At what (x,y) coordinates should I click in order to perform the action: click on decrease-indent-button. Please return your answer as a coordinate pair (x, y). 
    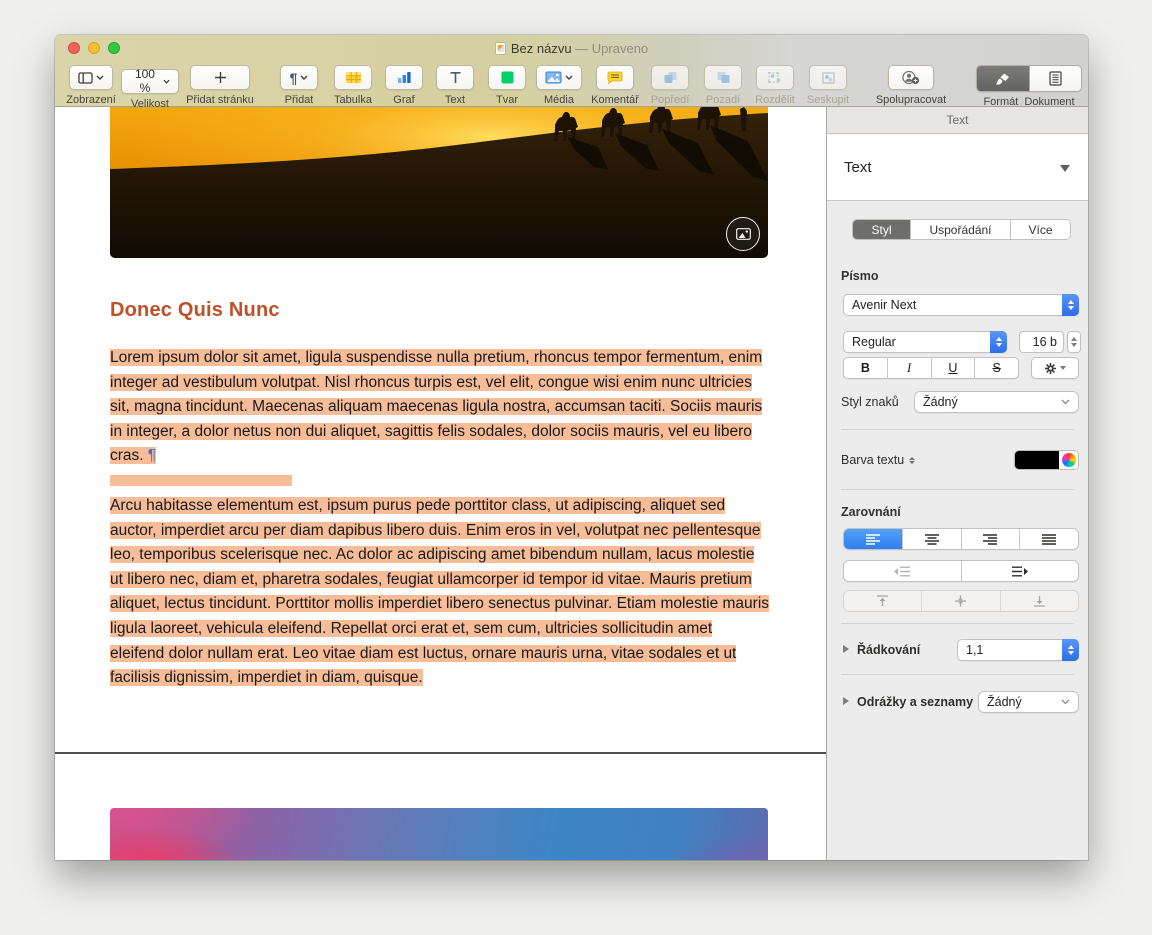
    Looking at the image, I should click on (902, 571).